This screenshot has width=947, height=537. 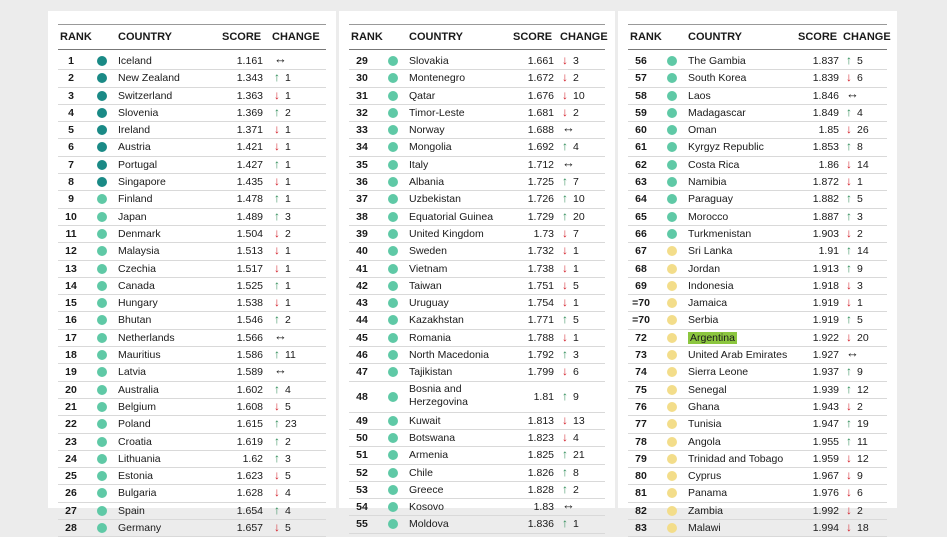 I want to click on score-cell: 1.421, so click(x=249, y=147).